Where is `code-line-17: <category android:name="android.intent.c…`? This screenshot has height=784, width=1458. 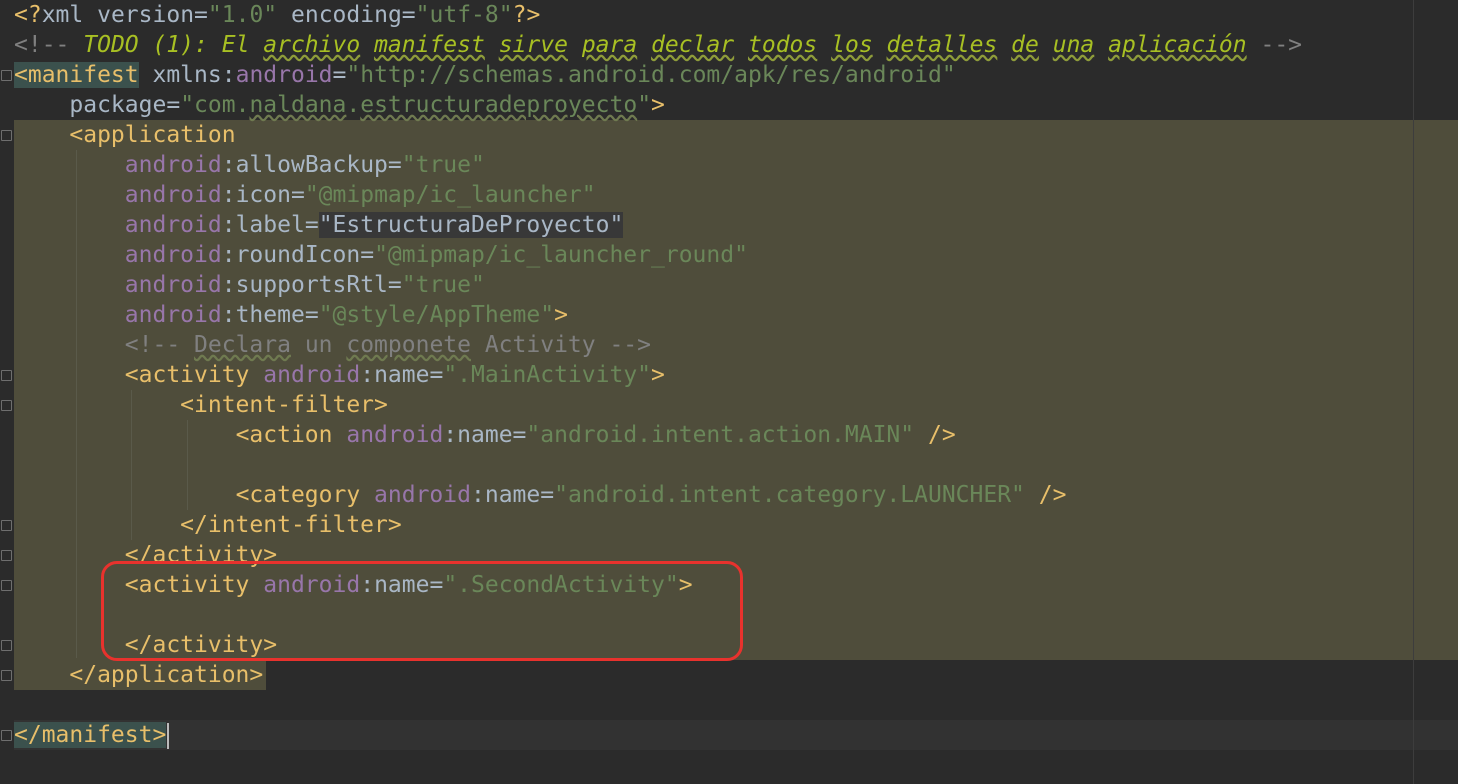
code-line-17: <category android:name="android.intent.c… is located at coordinates (540, 495).